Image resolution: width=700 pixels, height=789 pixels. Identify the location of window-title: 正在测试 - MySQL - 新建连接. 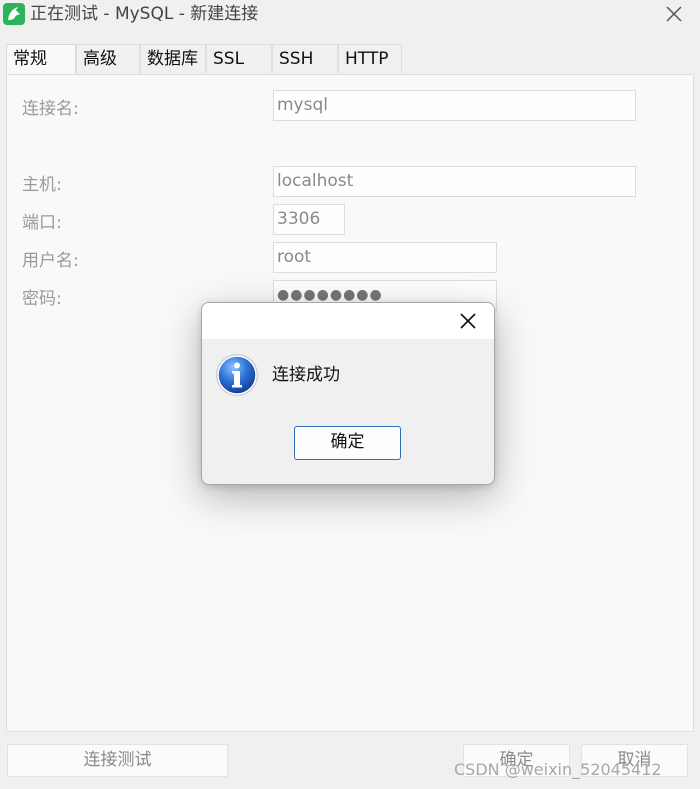
(144, 14).